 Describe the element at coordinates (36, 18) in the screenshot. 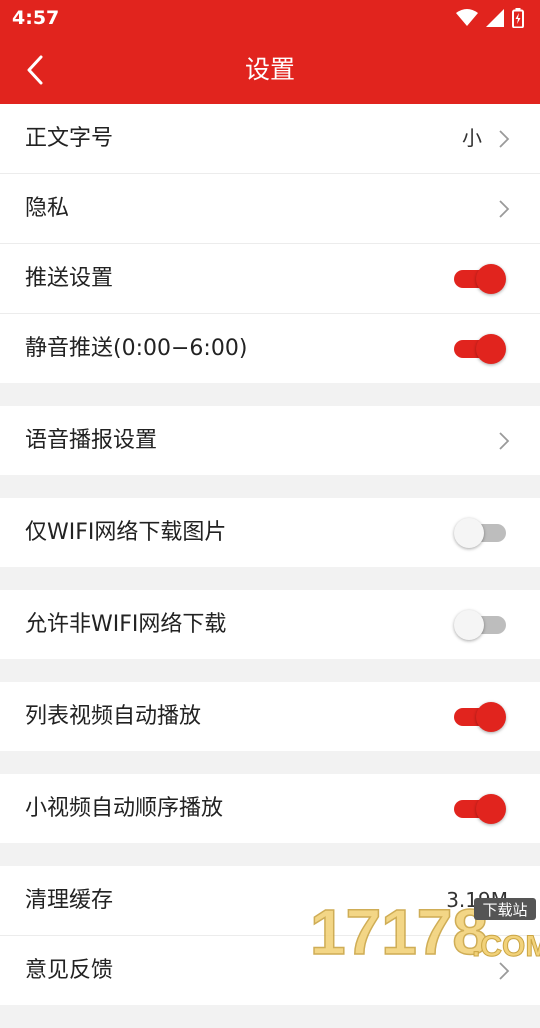

I see `status-time: 4:57` at that location.